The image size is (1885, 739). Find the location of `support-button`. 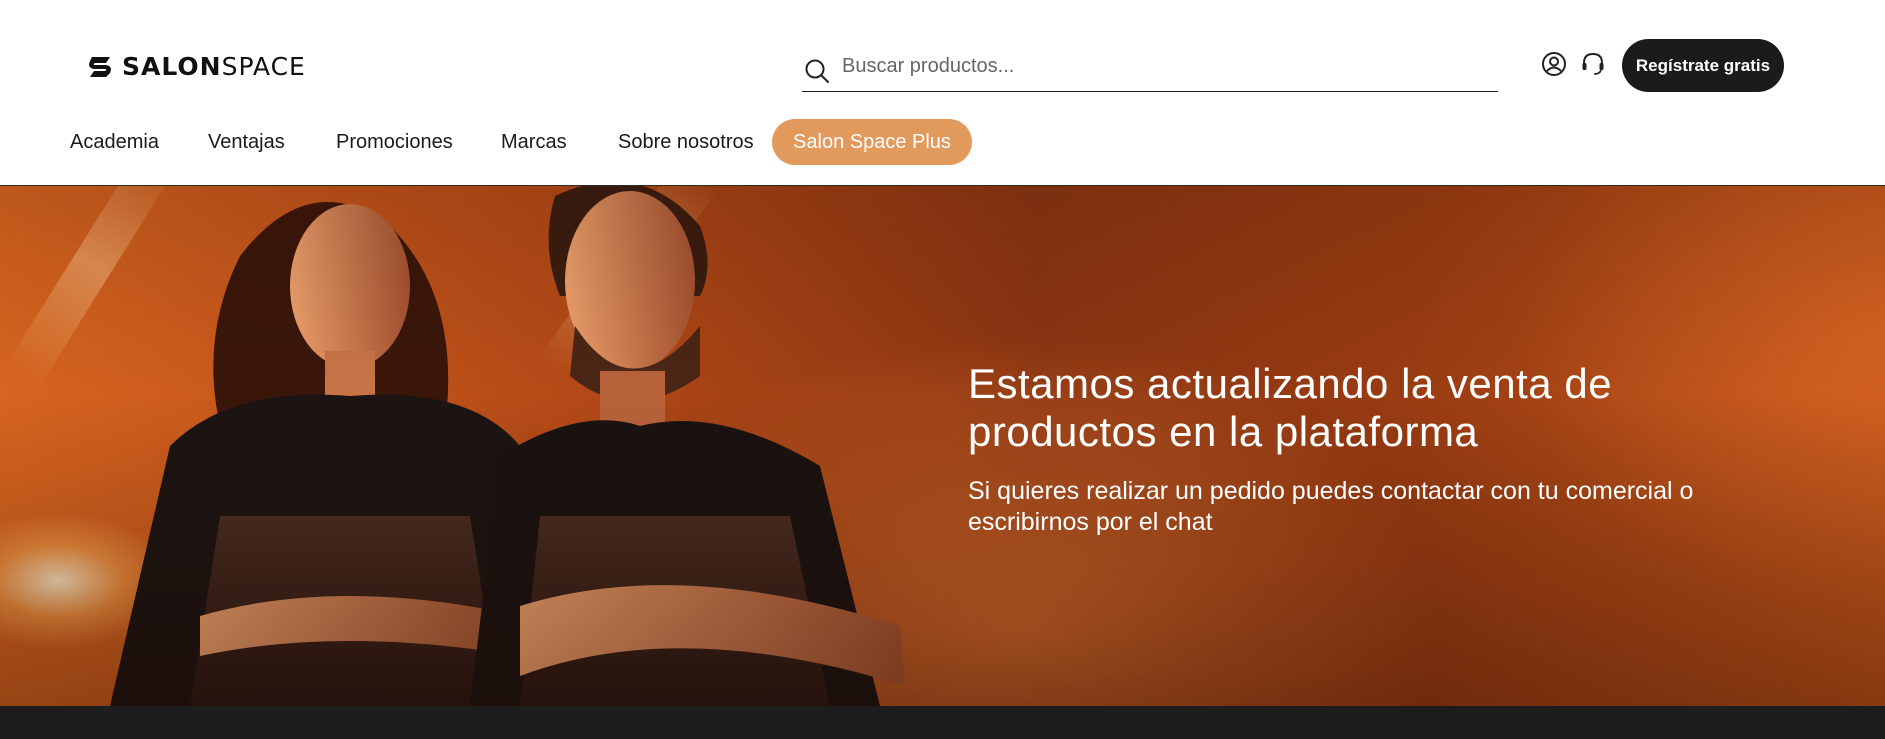

support-button is located at coordinates (1593, 64).